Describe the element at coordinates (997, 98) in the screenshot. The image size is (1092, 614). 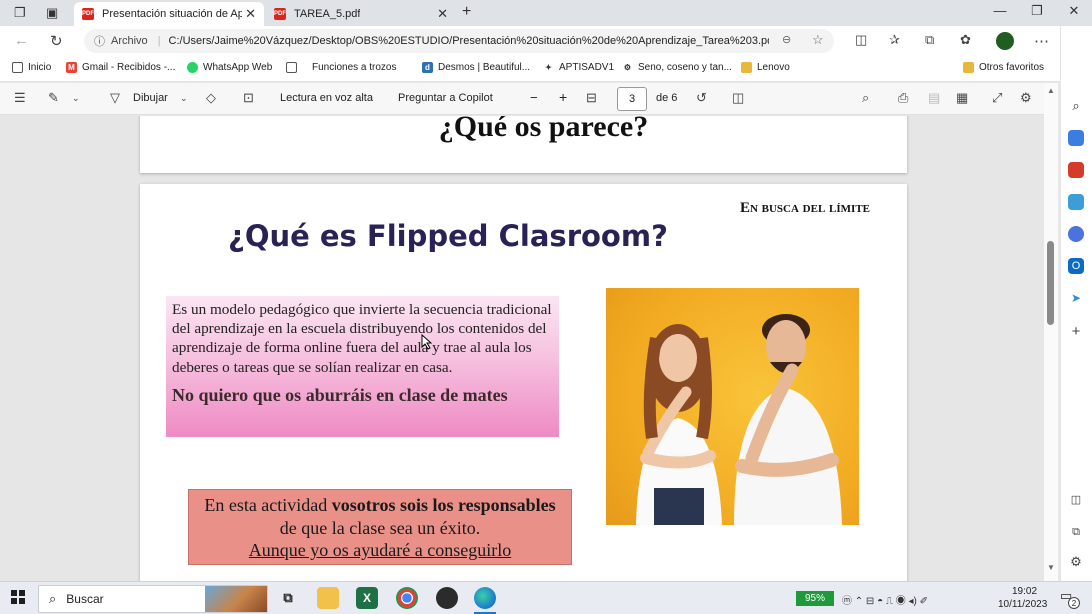
I see `expand-icon: ⤢` at that location.